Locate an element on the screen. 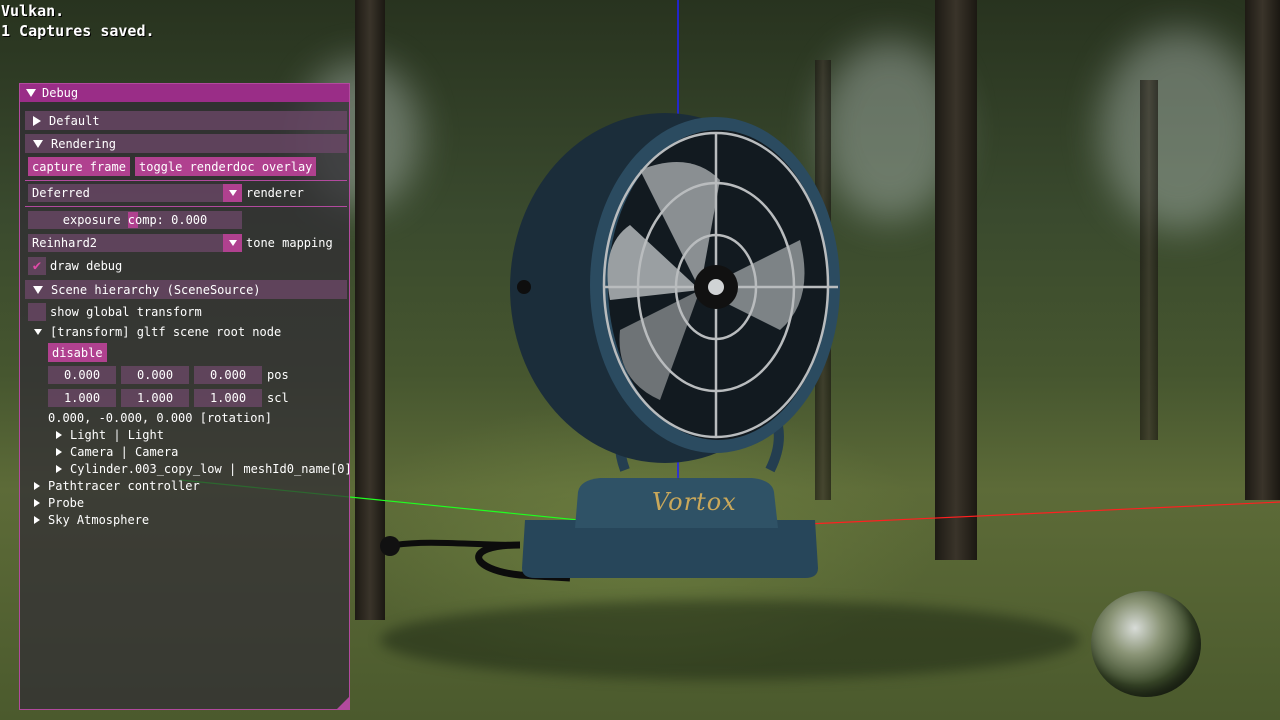 This screenshot has height=720, width=1280. rotation-readout: 0.000, -0.000, 0.000 [rotation] is located at coordinates (160, 418).